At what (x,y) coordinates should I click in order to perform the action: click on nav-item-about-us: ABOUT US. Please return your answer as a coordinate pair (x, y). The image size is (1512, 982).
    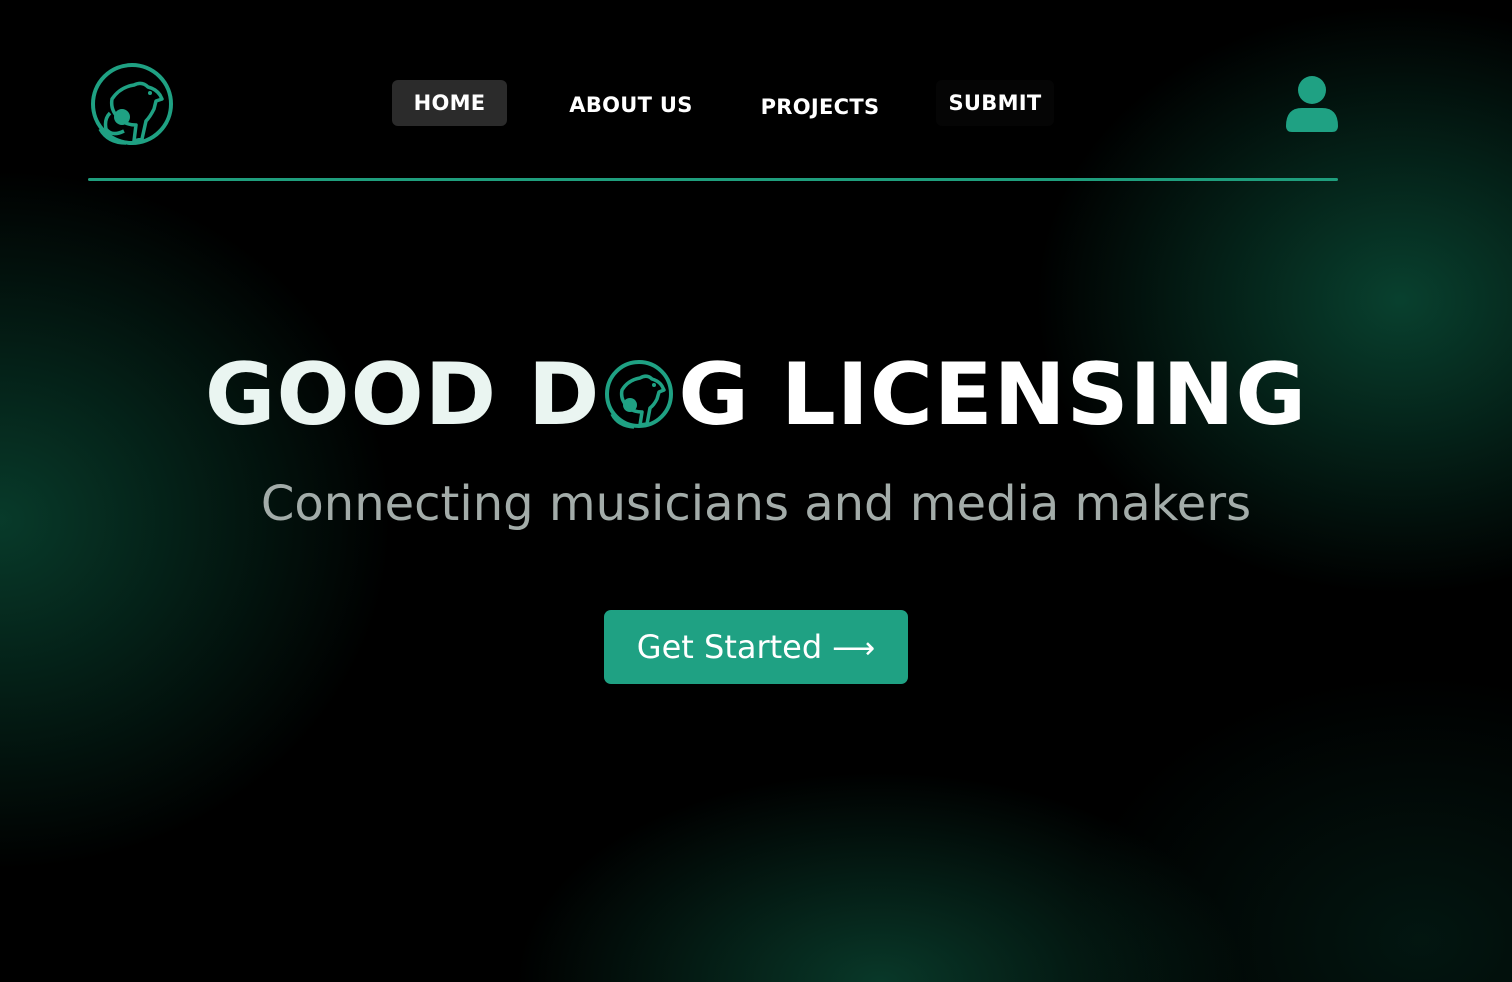
    Looking at the image, I should click on (631, 105).